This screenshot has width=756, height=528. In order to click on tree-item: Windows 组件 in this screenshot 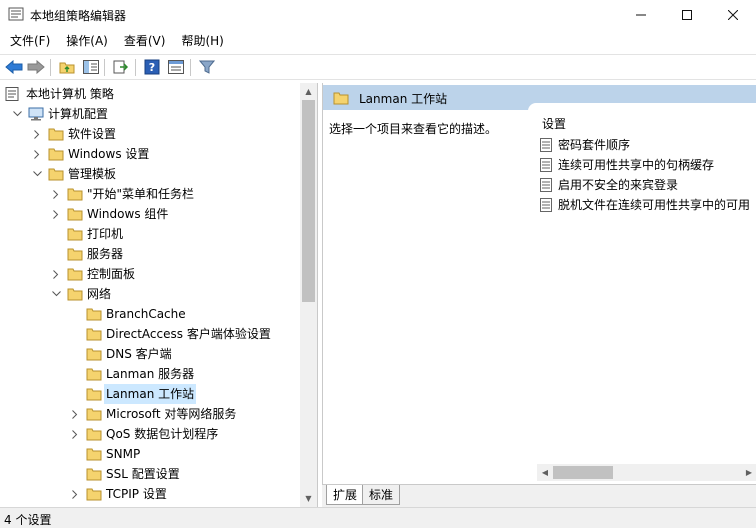, I will do `click(150, 214)`.